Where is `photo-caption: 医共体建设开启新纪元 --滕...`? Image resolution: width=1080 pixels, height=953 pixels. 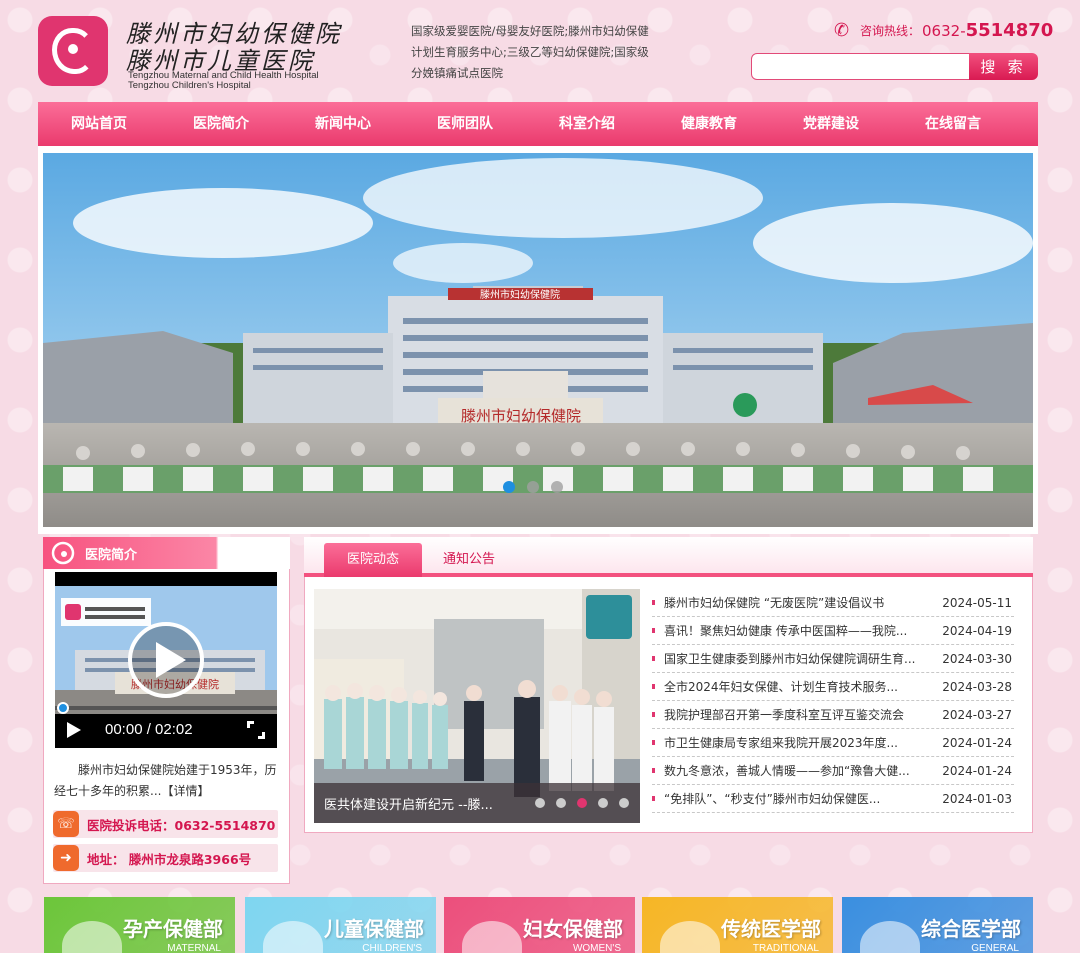
photo-caption: 医共体建设开启新纪元 --滕... is located at coordinates (408, 803).